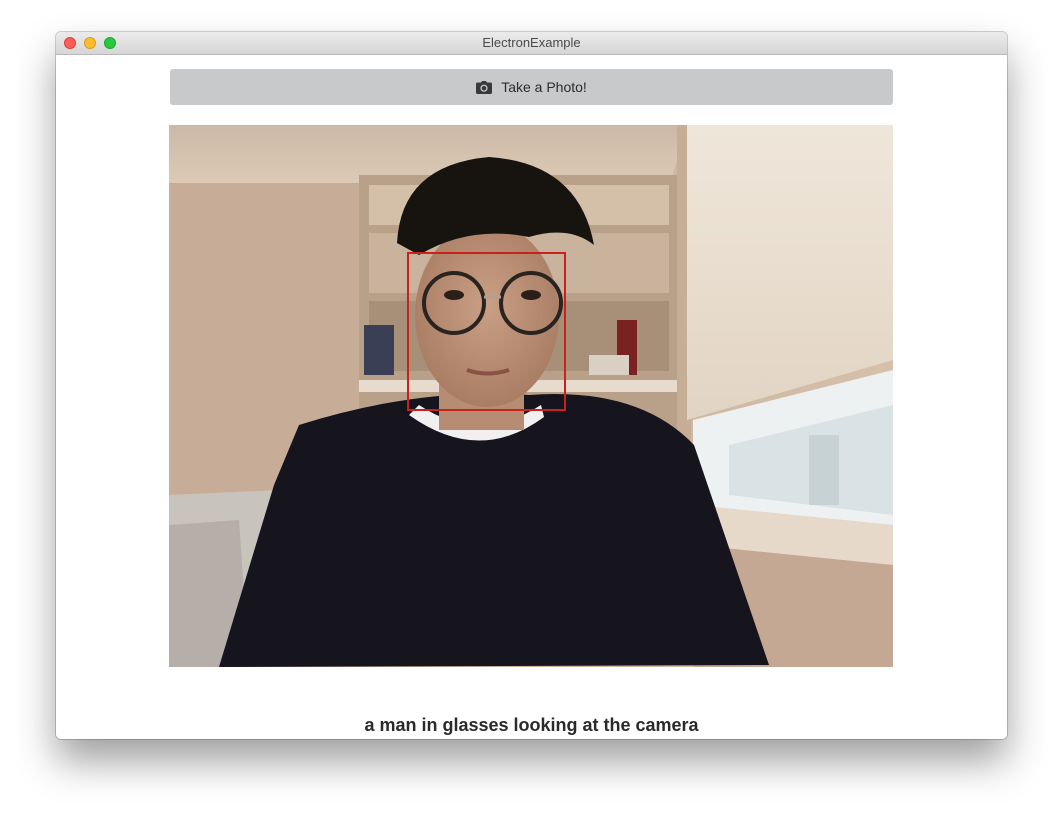 This screenshot has height=819, width=1063. I want to click on take-photo-label: Take a Photo!, so click(544, 87).